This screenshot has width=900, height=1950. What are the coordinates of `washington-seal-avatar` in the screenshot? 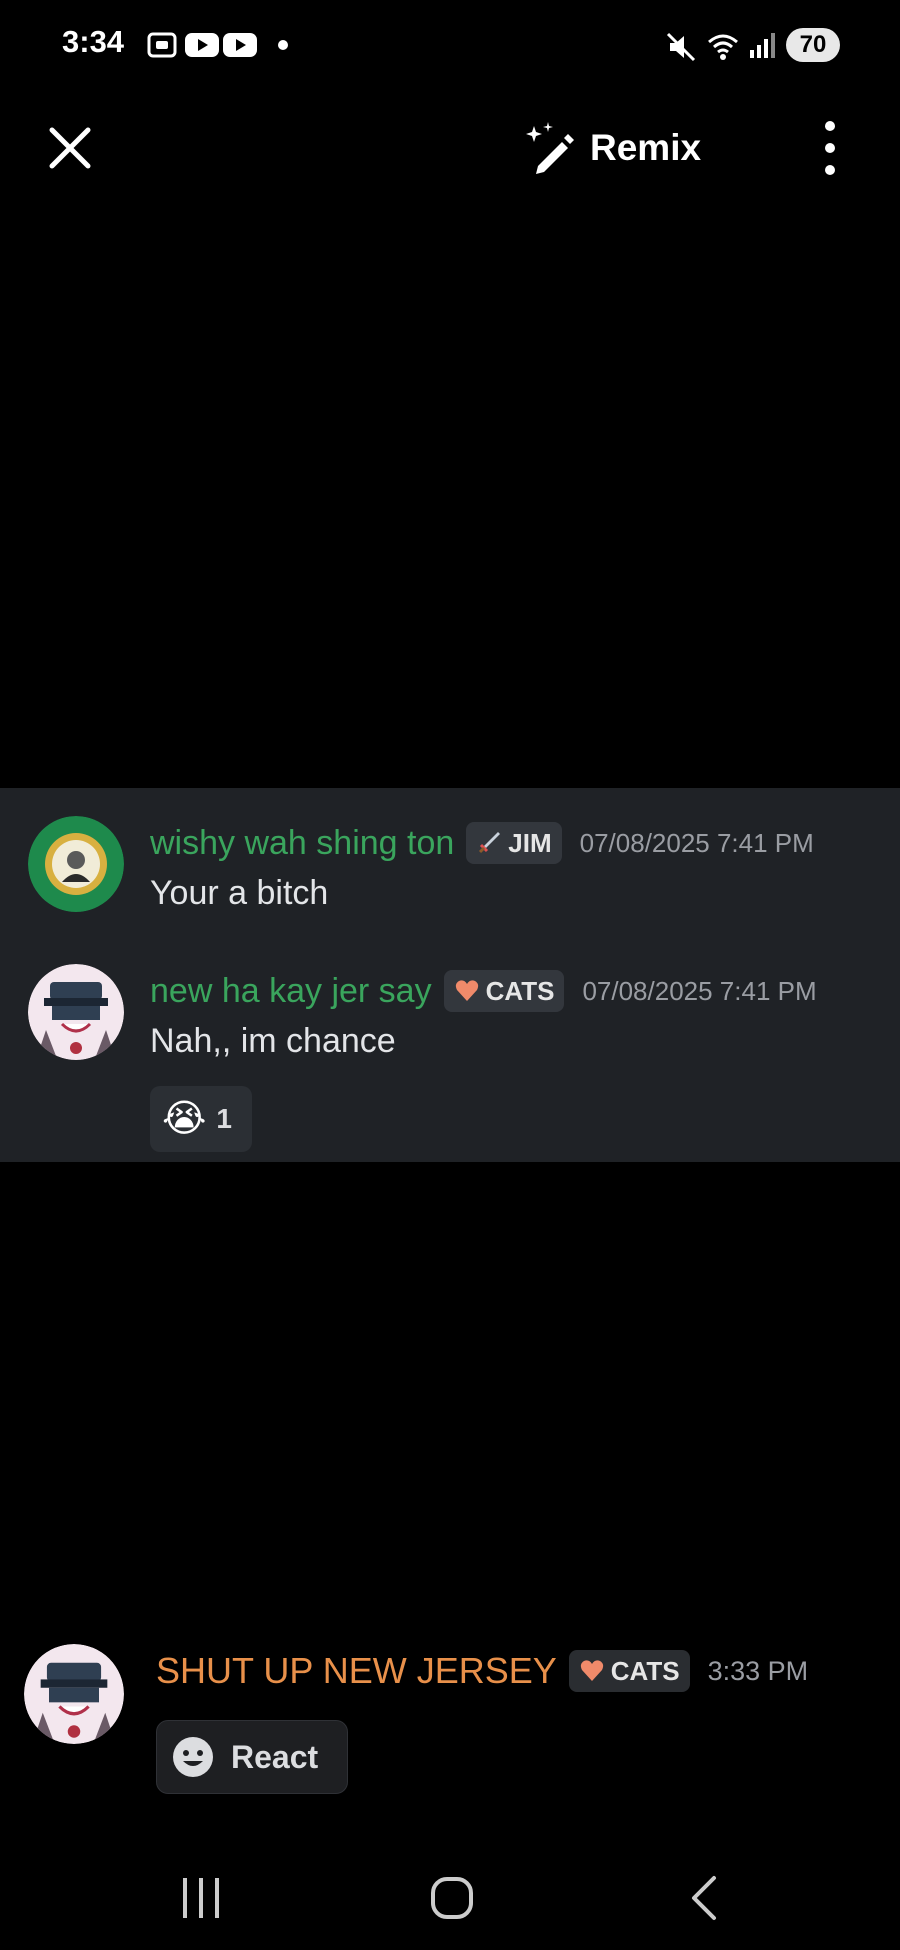 It's located at (76, 864).